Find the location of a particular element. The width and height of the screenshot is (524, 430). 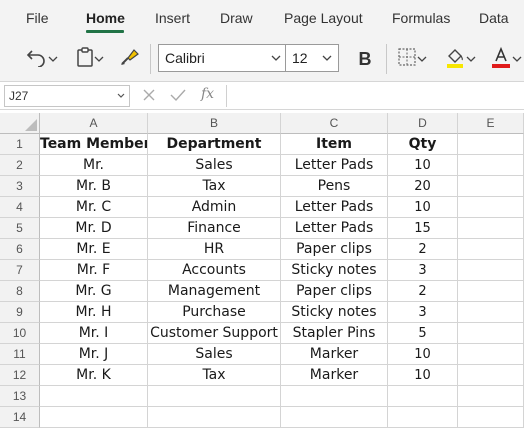

table-cell: 3 is located at coordinates (423, 270).